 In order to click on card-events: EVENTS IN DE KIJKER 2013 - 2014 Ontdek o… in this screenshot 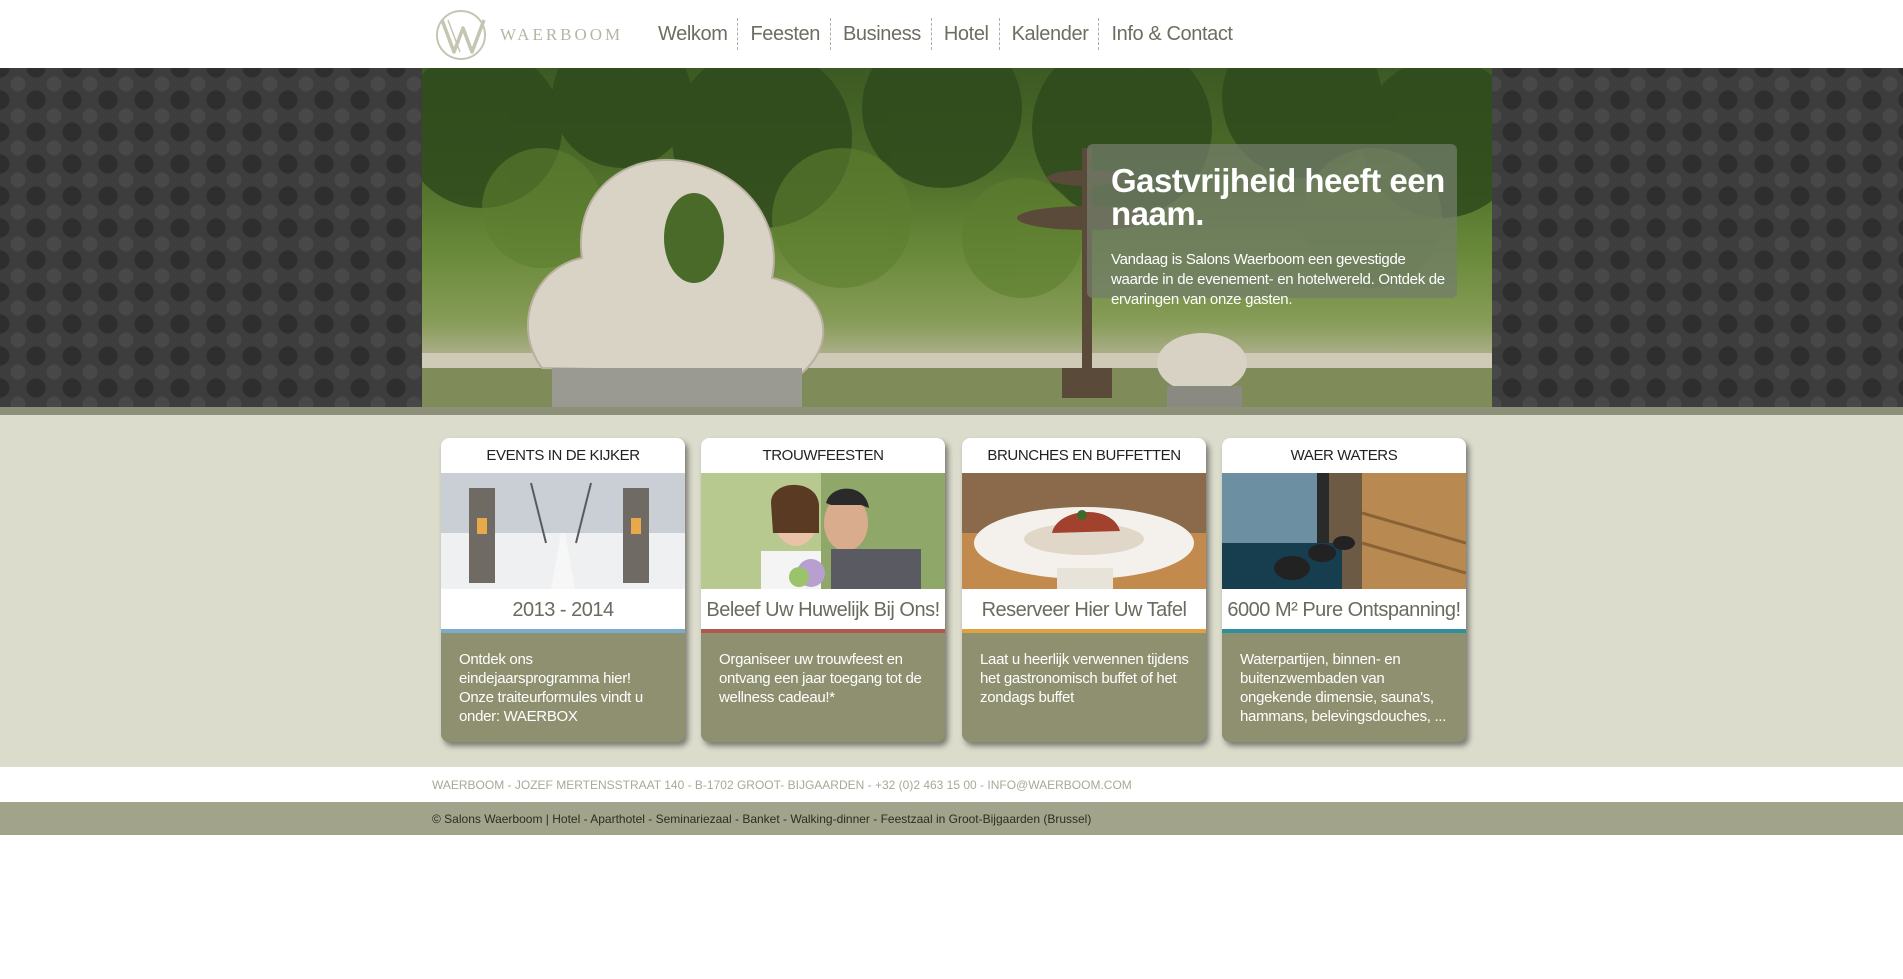, I will do `click(563, 590)`.